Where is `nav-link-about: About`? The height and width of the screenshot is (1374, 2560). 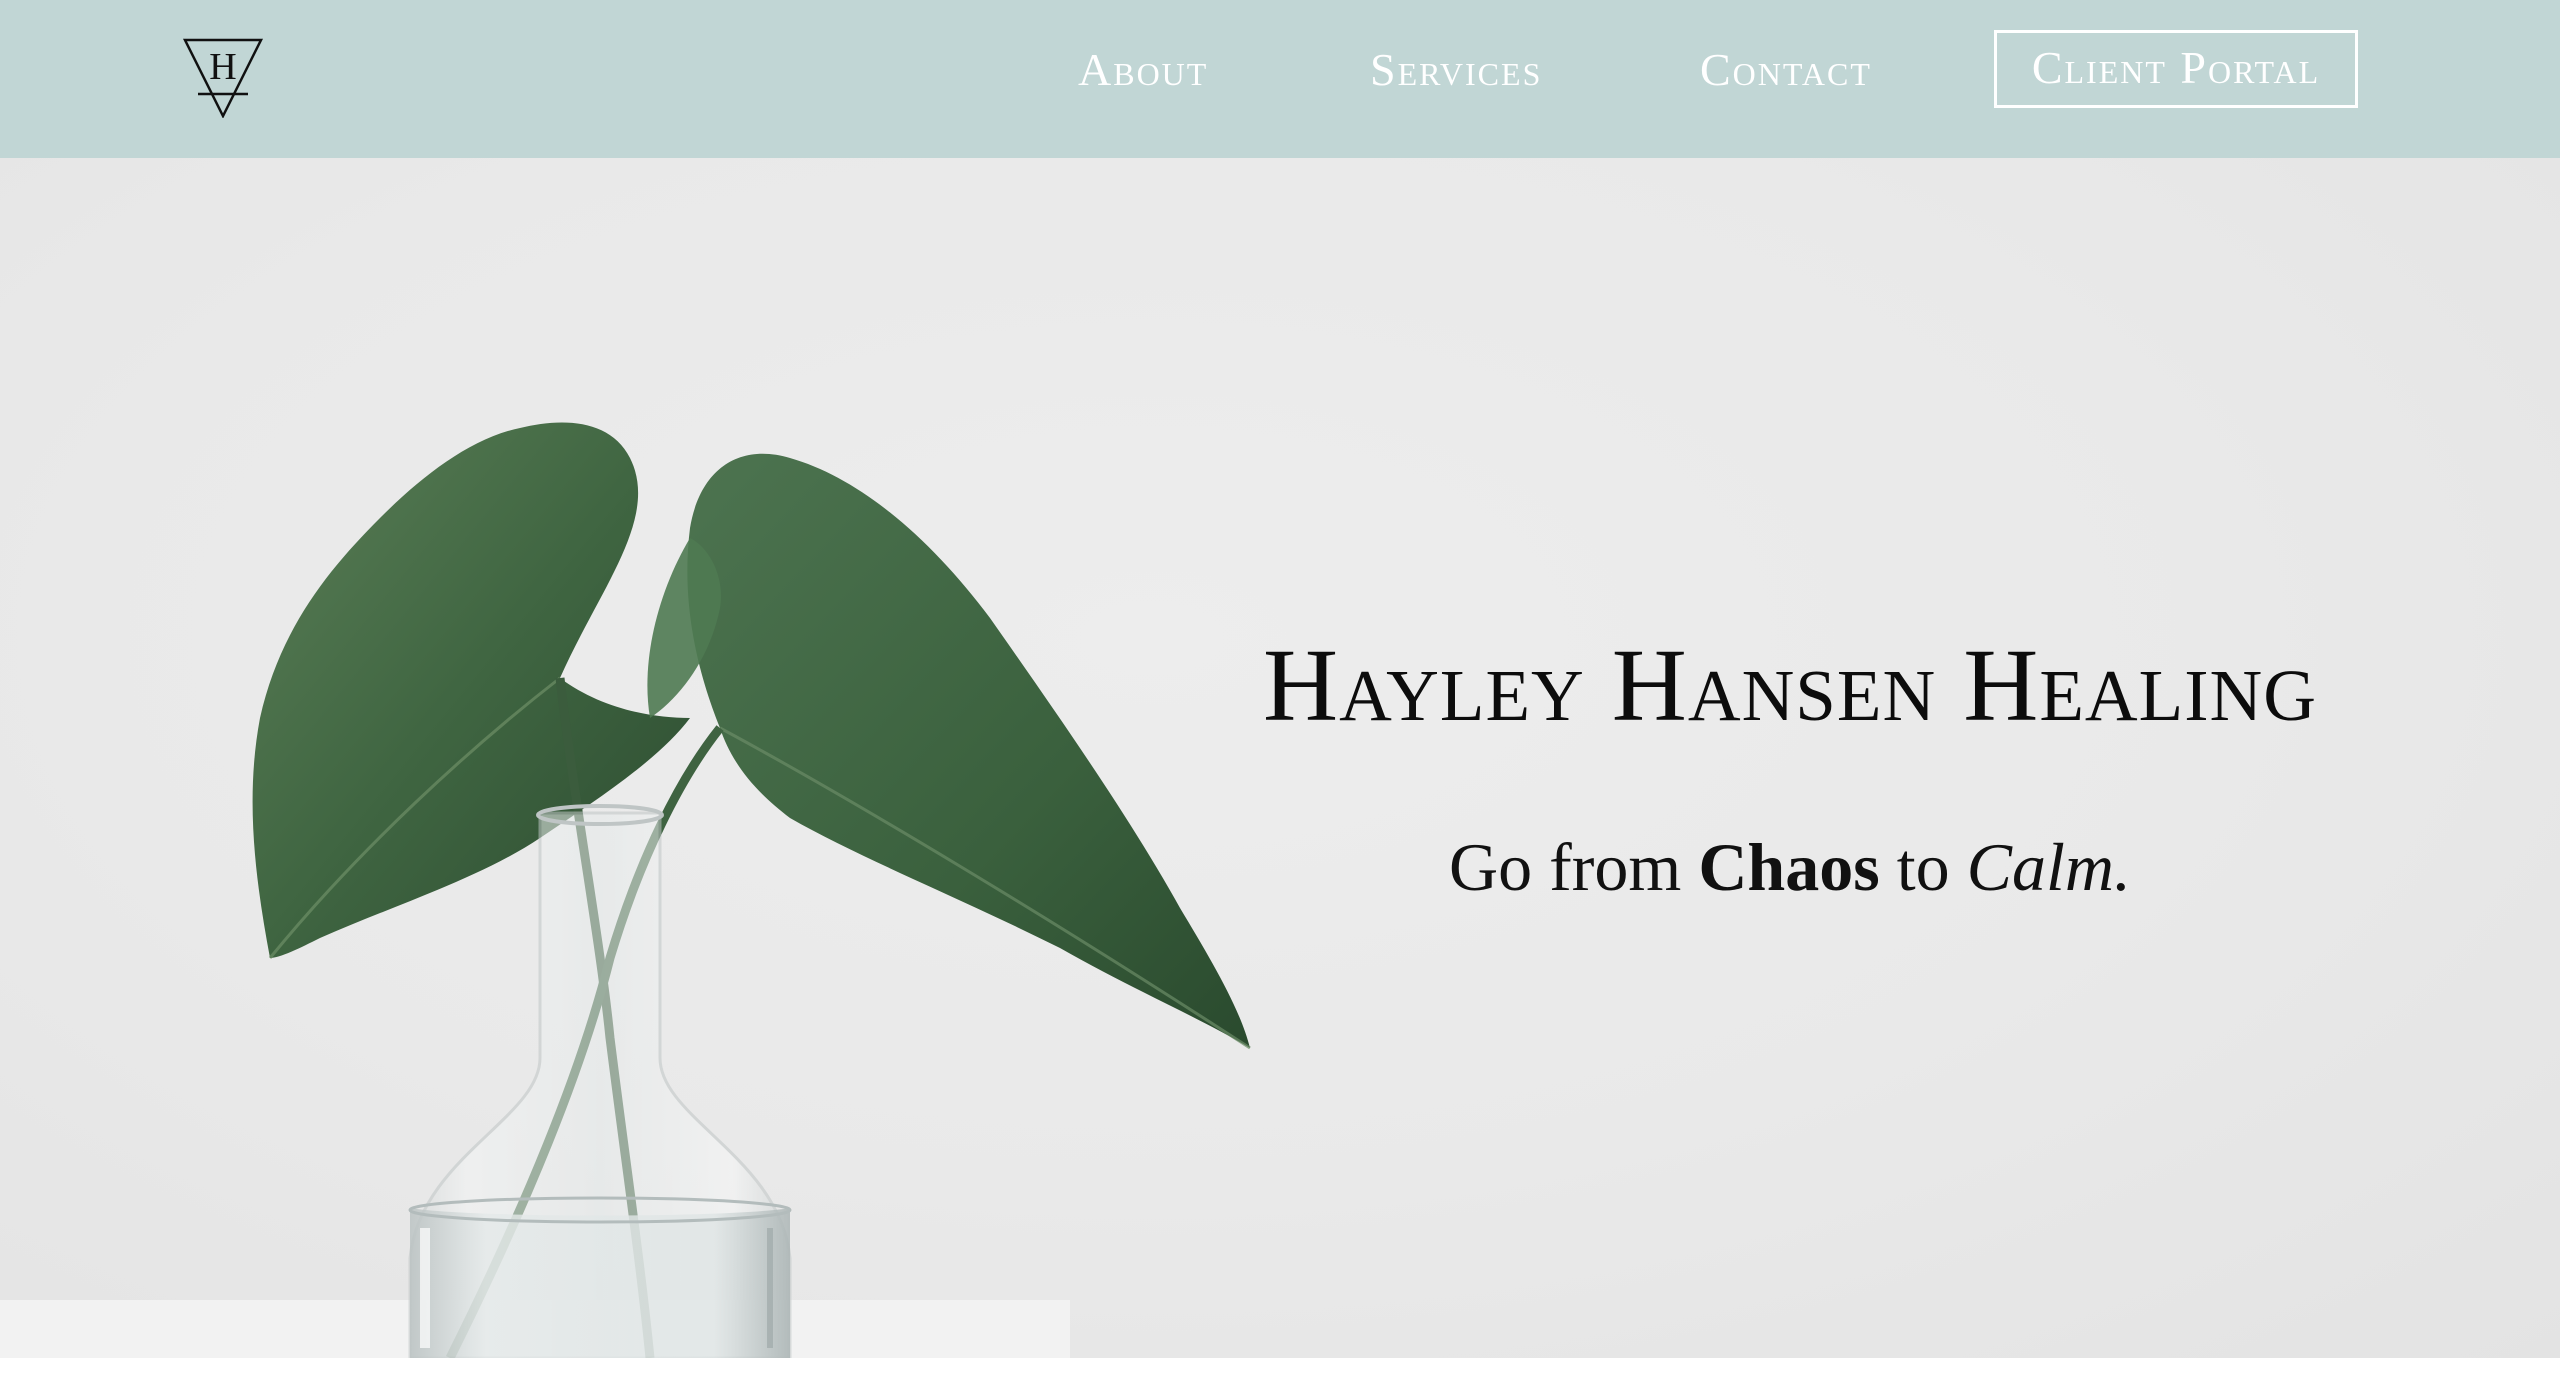 nav-link-about: About is located at coordinates (1143, 70).